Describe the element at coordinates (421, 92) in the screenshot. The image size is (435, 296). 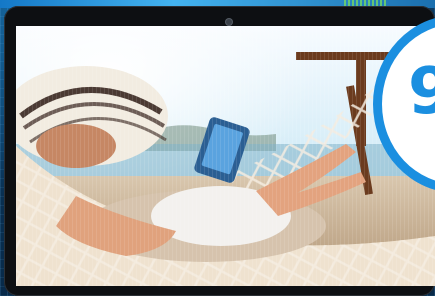
I see `brand-glyph-icon: 9` at that location.